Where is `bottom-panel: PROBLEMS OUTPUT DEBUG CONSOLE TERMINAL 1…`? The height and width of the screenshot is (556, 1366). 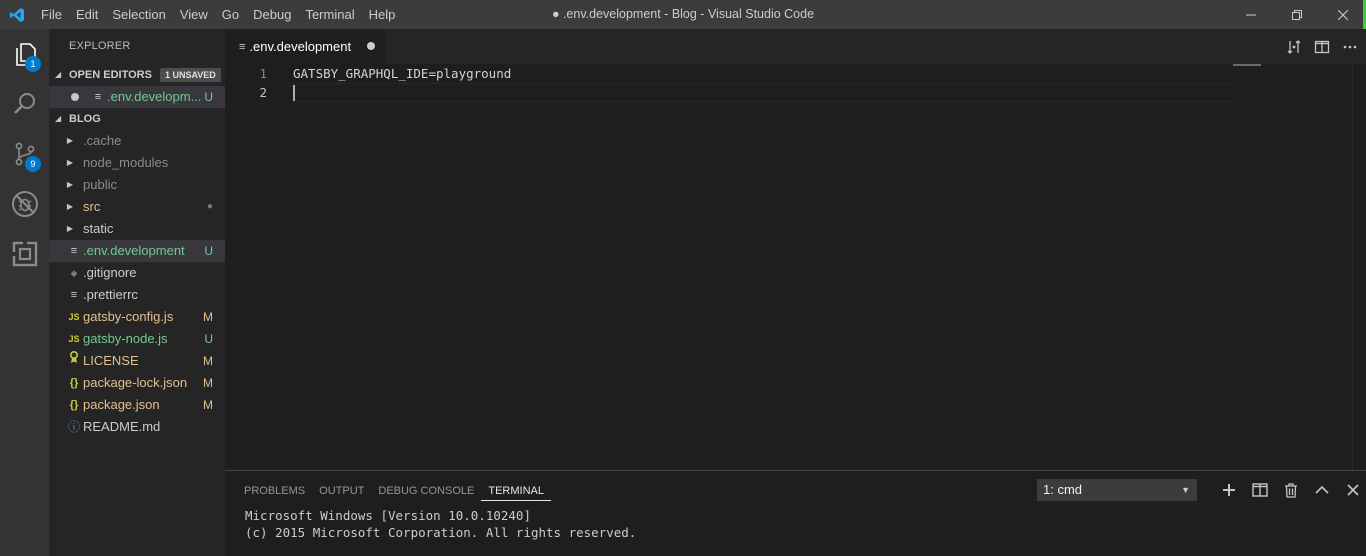 bottom-panel: PROBLEMS OUTPUT DEBUG CONSOLE TERMINAL 1… is located at coordinates (795, 513).